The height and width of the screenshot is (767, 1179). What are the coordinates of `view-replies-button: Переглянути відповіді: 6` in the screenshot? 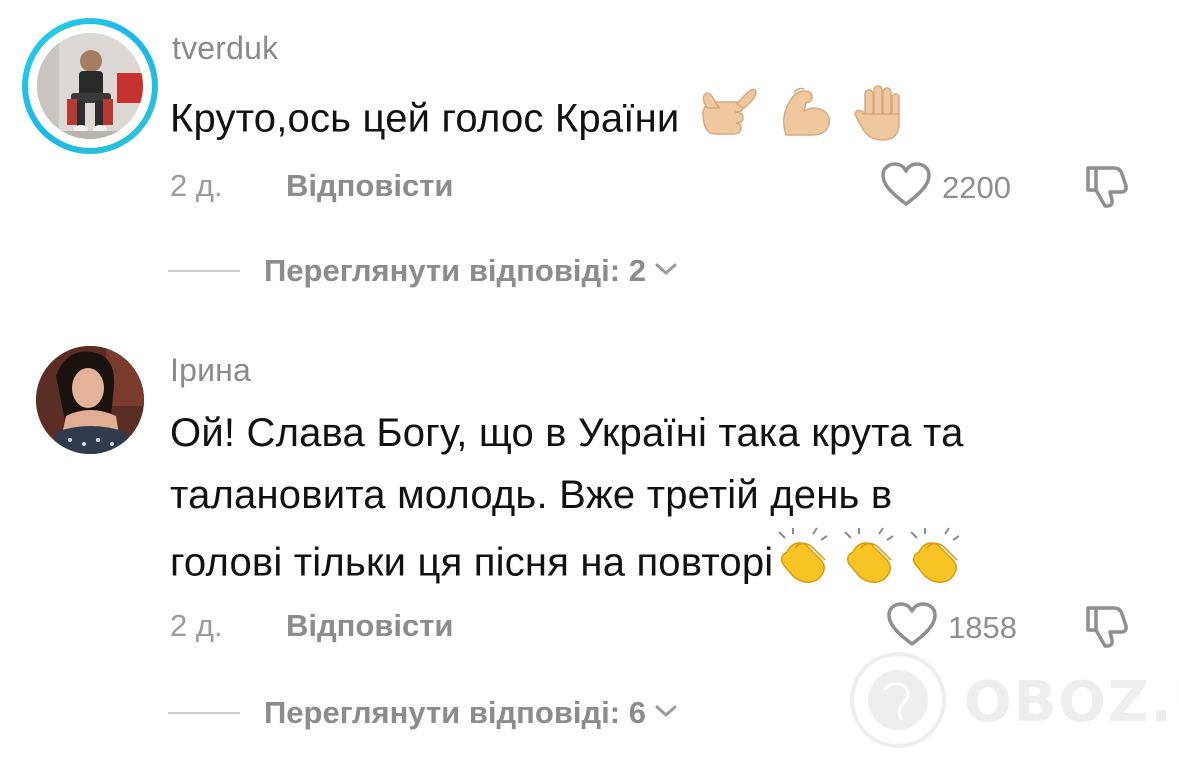 It's located at (423, 713).